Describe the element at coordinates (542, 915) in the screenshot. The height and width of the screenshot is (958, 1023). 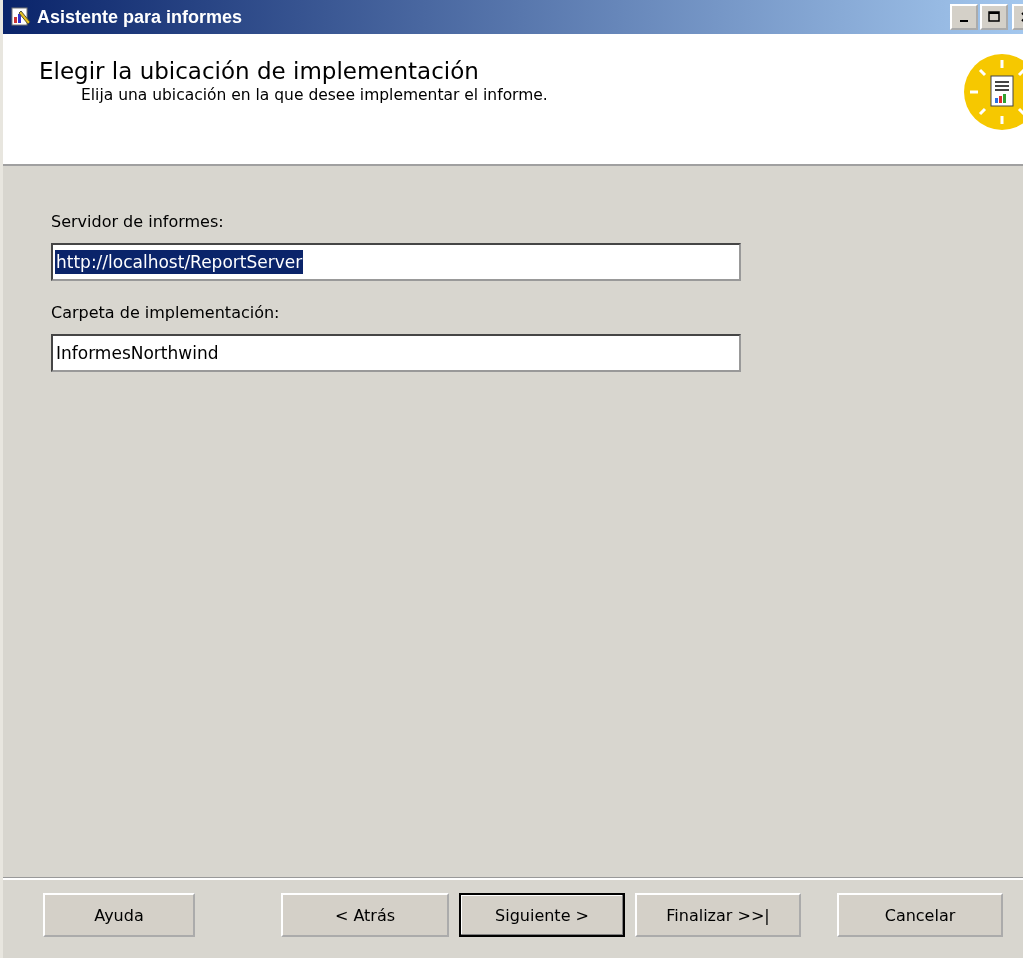
I see `wizard-button: Siguiente >` at that location.